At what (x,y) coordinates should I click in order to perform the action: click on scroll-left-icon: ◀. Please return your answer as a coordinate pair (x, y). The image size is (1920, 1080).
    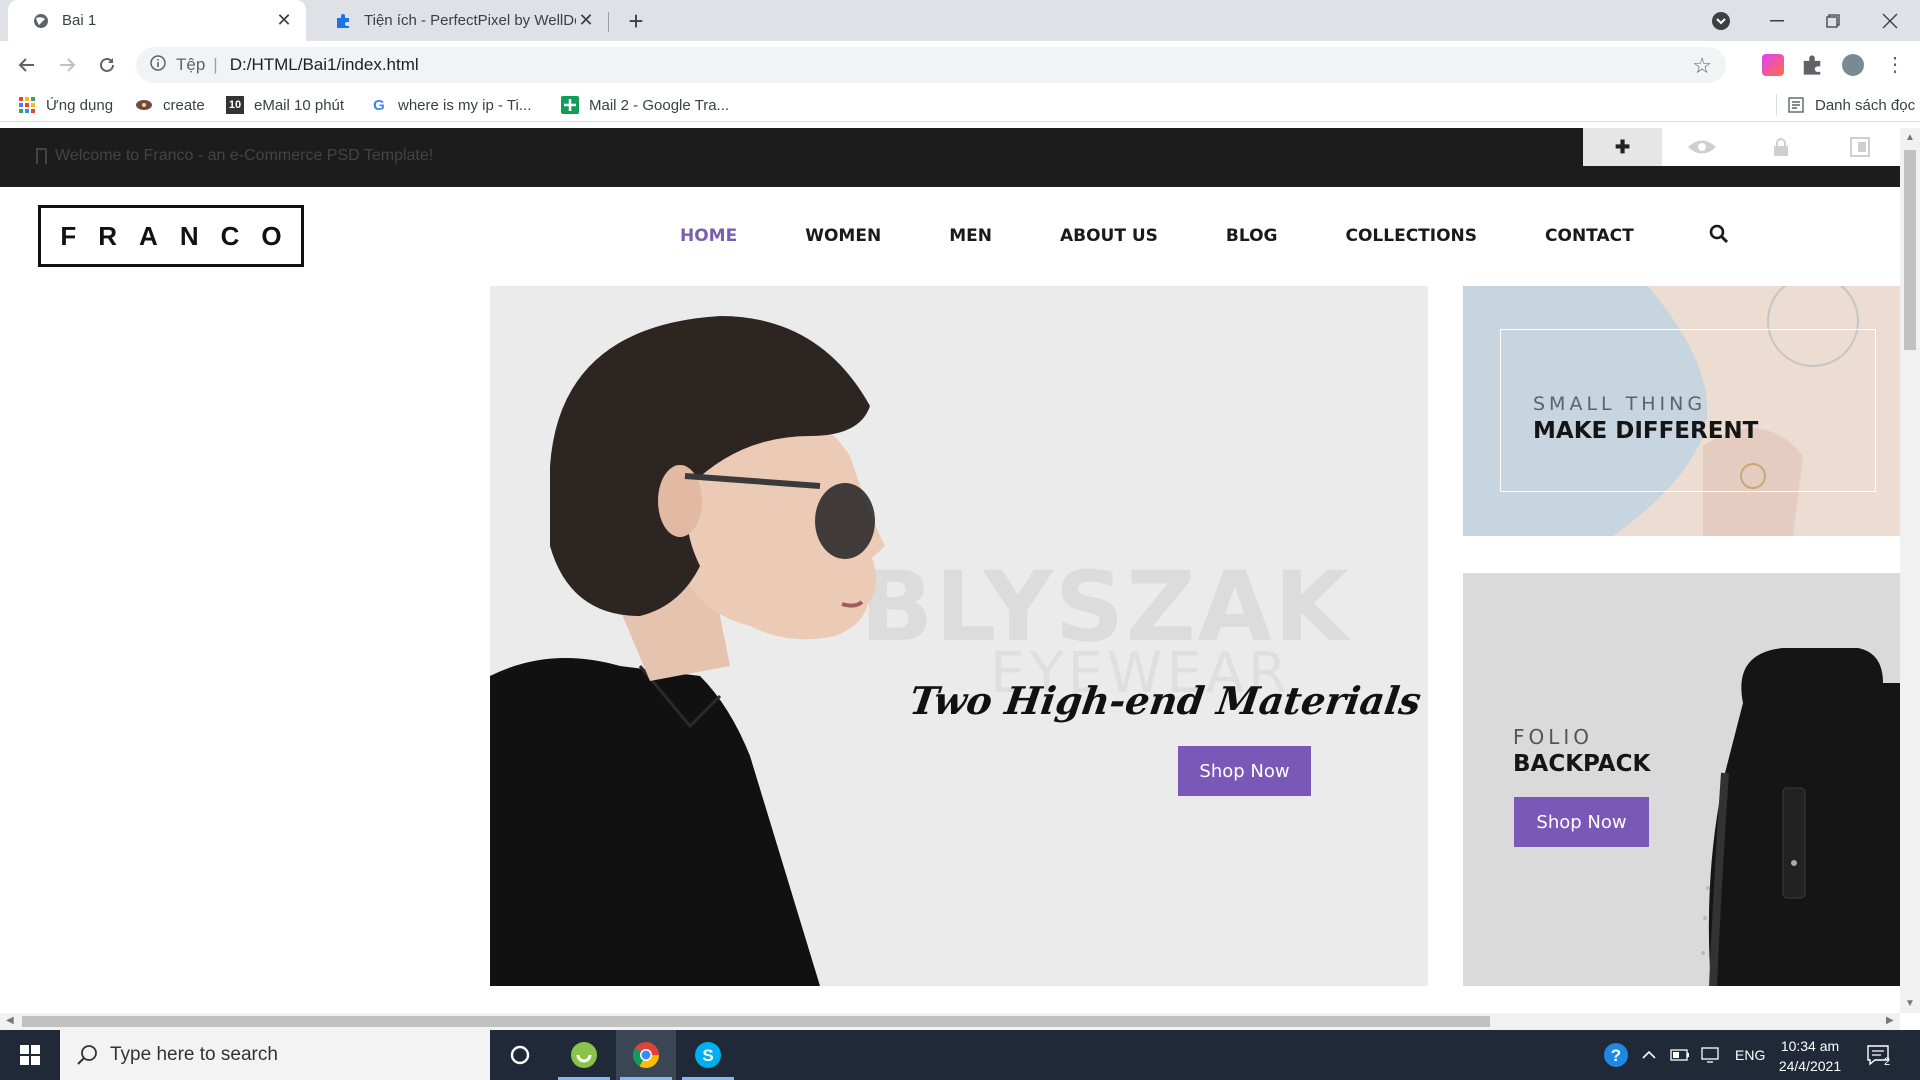
    Looking at the image, I should click on (10, 1020).